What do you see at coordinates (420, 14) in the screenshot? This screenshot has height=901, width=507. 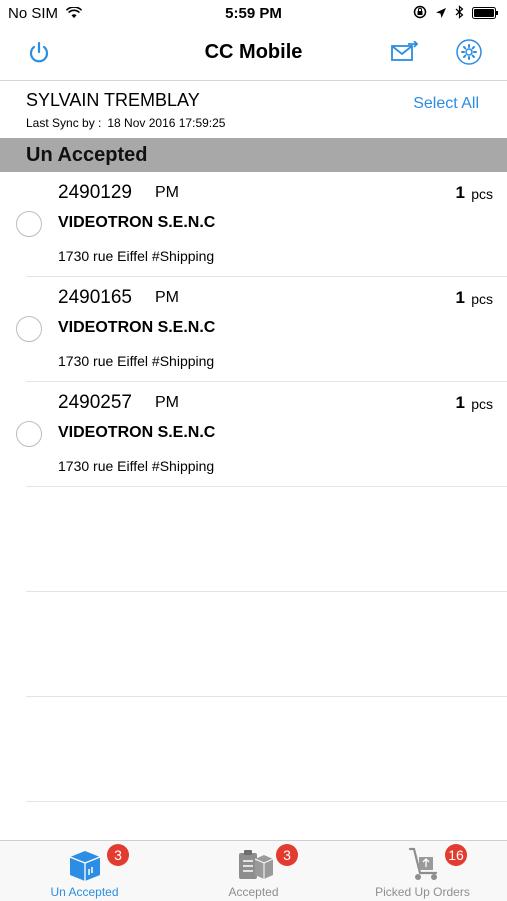 I see `orientation-lock-icon` at bounding box center [420, 14].